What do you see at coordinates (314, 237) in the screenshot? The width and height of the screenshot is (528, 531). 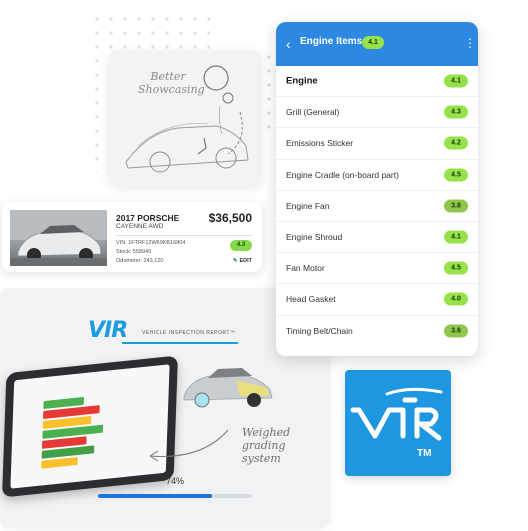 I see `engine-item-label: Engine Shroud` at bounding box center [314, 237].